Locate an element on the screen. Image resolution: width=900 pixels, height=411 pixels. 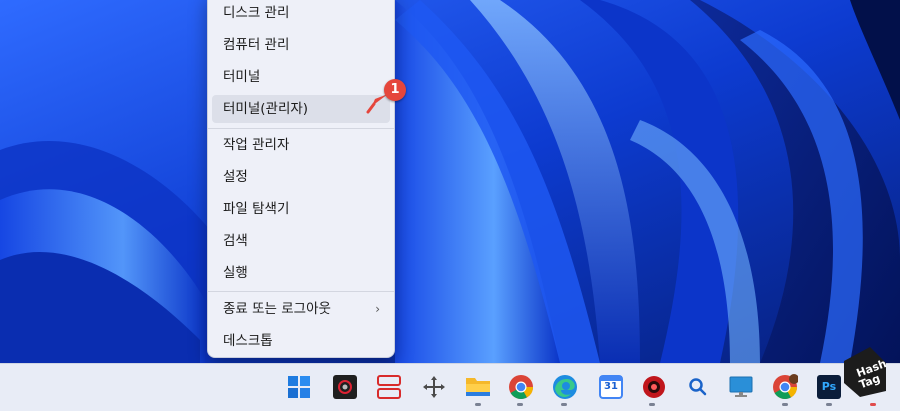
menu-item-settings: 설정 is located at coordinates (301, 177).